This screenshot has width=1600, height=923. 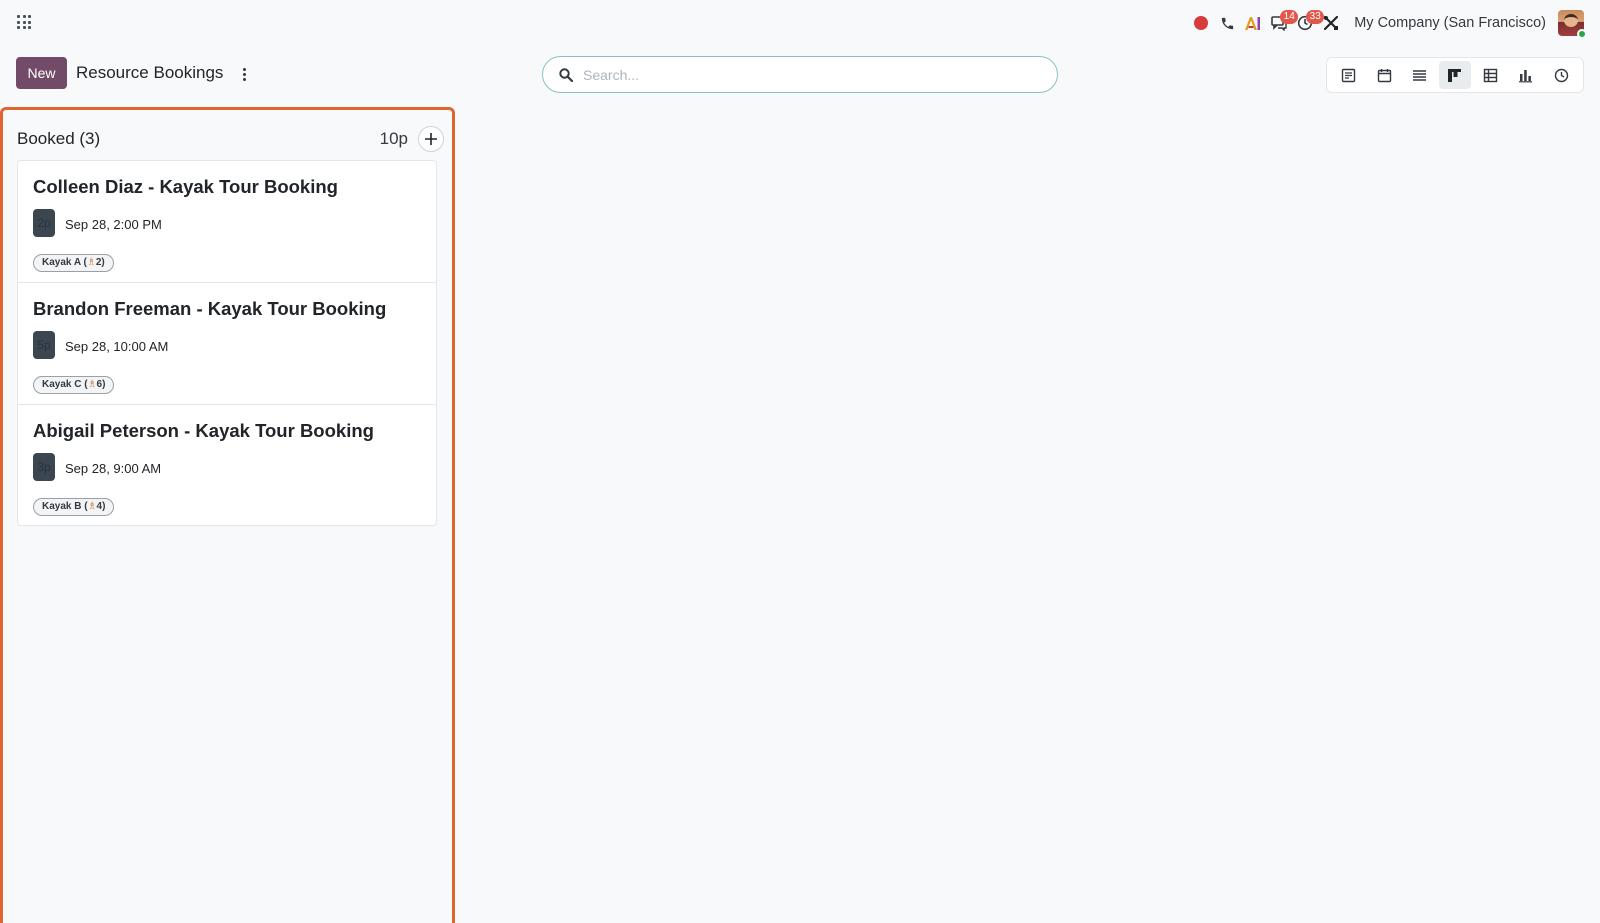 What do you see at coordinates (1282, 23) in the screenshot?
I see `chat-icon: 14` at bounding box center [1282, 23].